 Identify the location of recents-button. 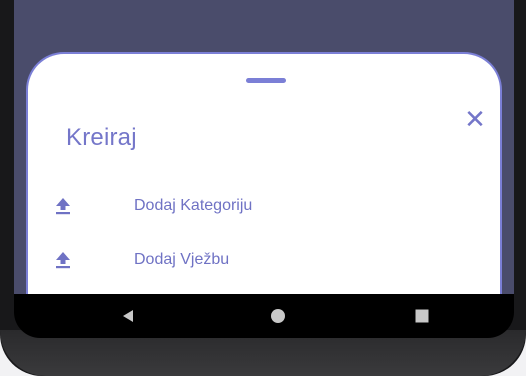
(422, 316).